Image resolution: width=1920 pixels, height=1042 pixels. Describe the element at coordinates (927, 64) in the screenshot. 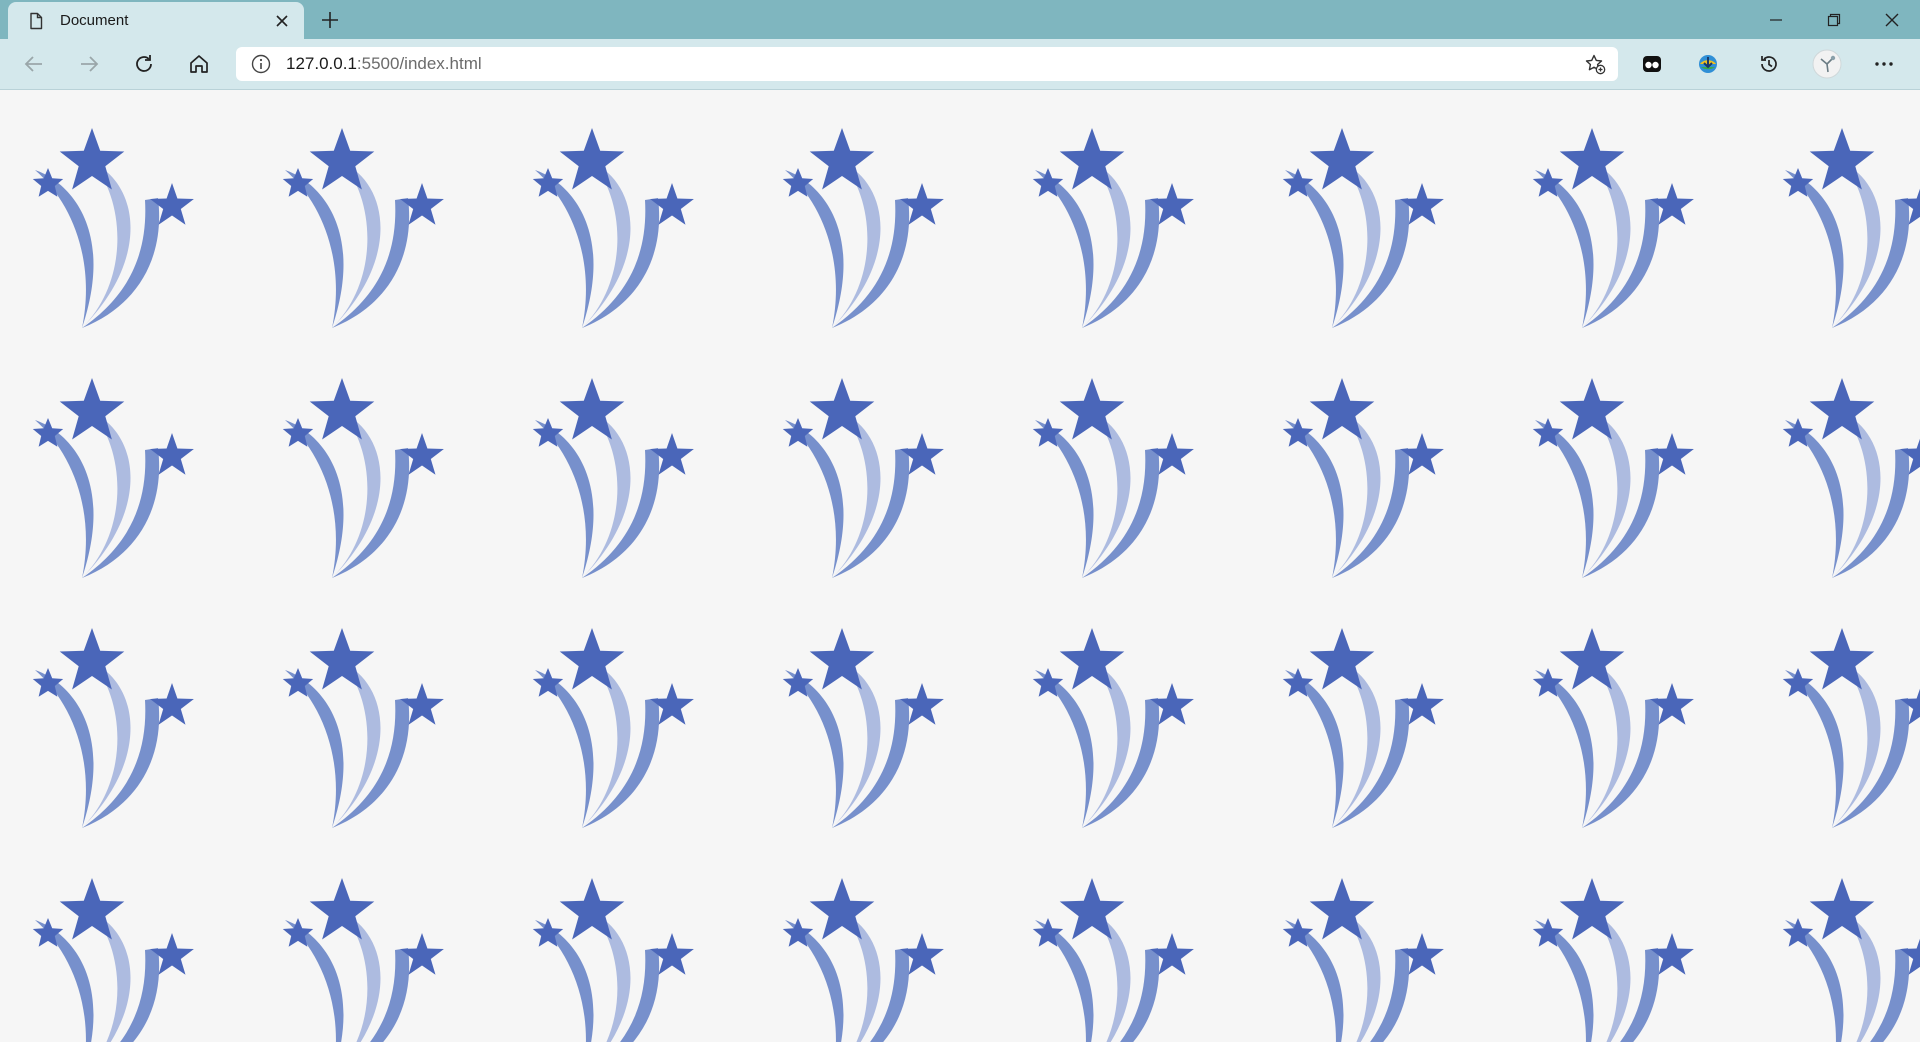

I see `address-bar: 127.0.0.1:5500/index.html` at that location.